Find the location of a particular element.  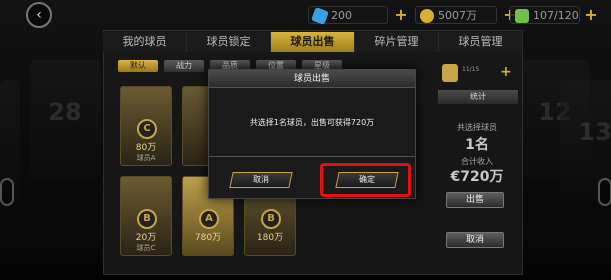

card-value: 80万 is located at coordinates (146, 148).